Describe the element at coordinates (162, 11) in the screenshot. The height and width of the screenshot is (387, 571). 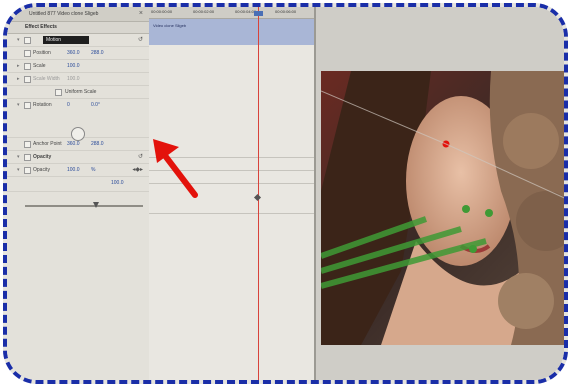
I see `ruler-label: 00:00:00:00` at that location.